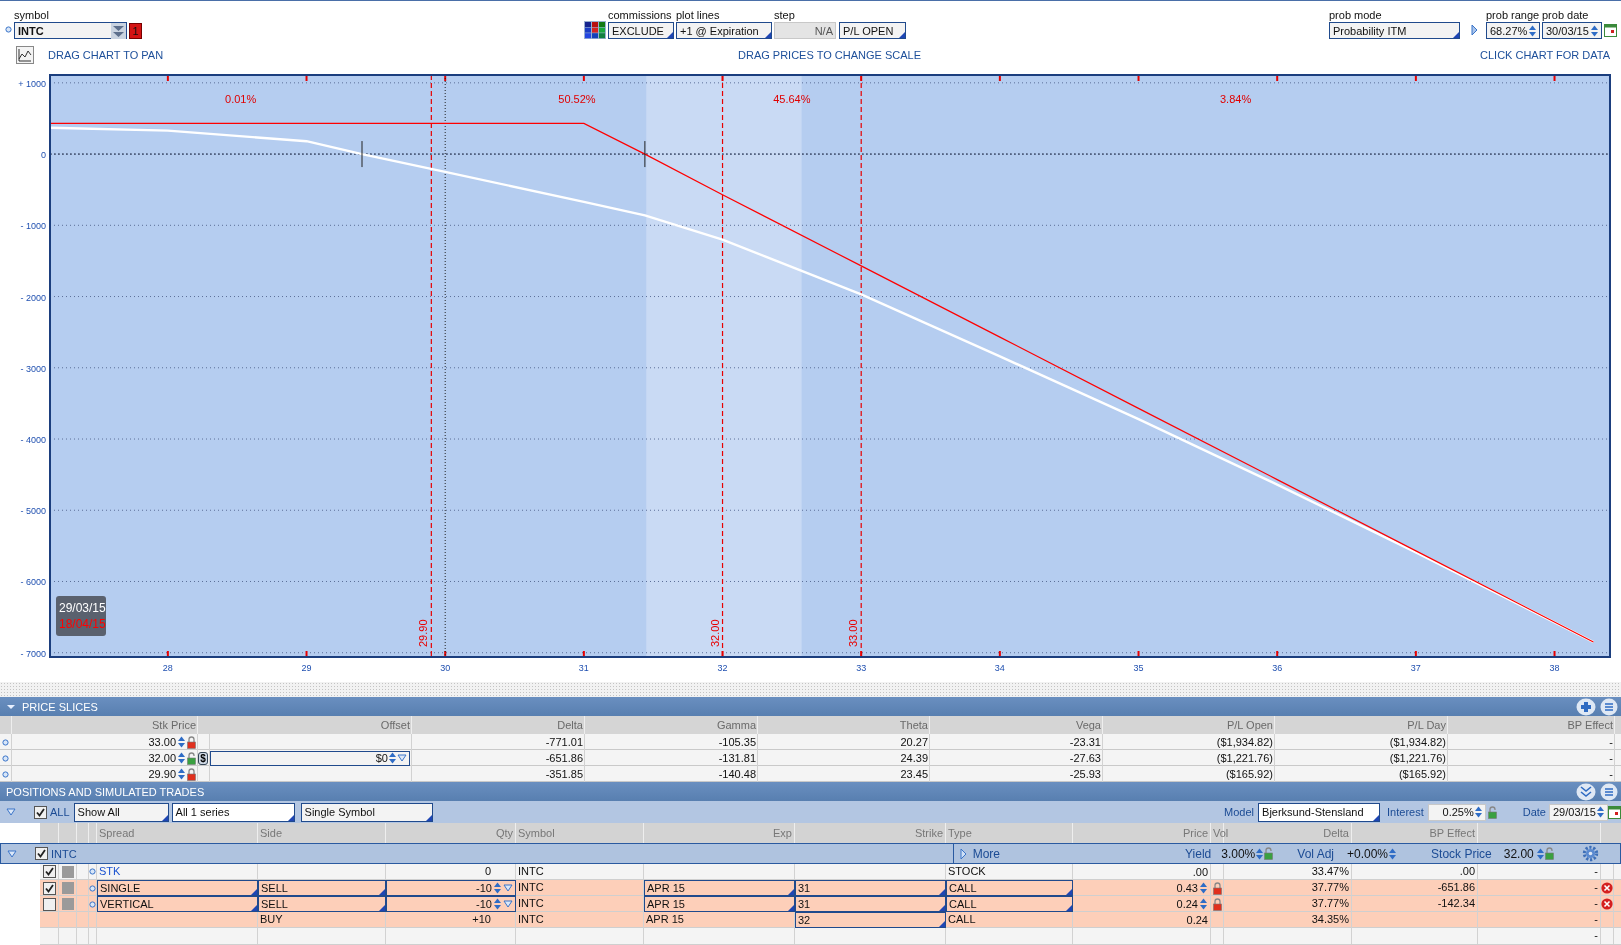 The image size is (1621, 945). I want to click on x-tick-label: 36, so click(1277, 668).